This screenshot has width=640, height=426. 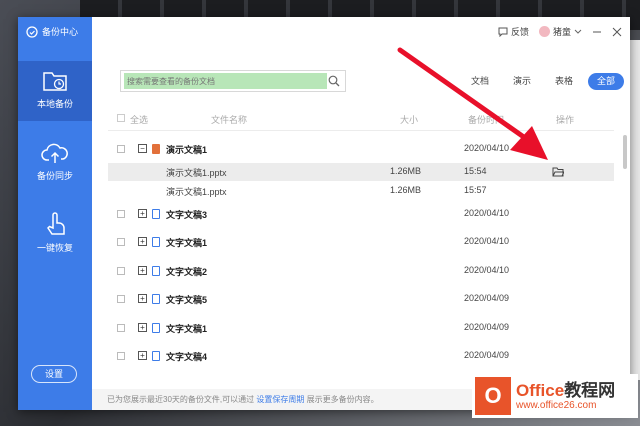 What do you see at coordinates (564, 81) in the screenshot?
I see `tab-sheets: 表格` at bounding box center [564, 81].